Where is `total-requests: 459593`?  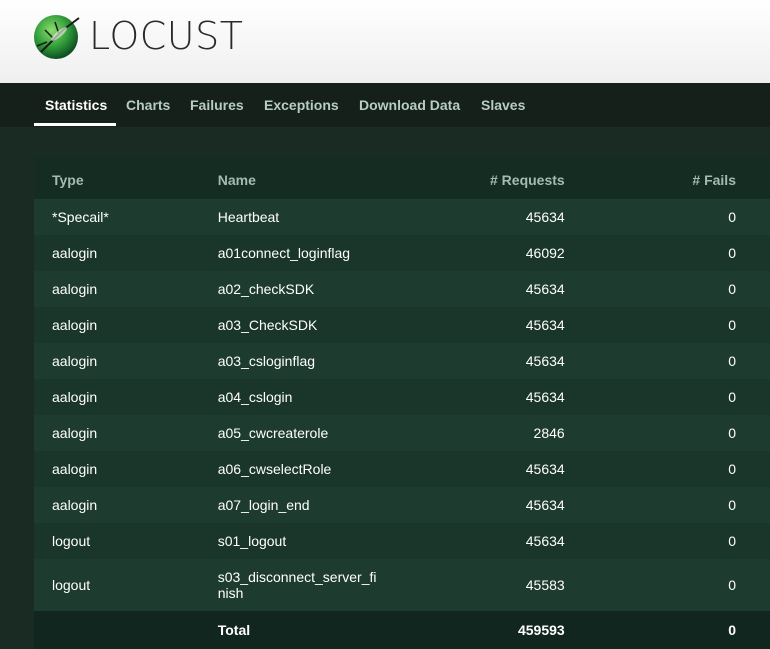
total-requests: 459593 is located at coordinates (490, 630).